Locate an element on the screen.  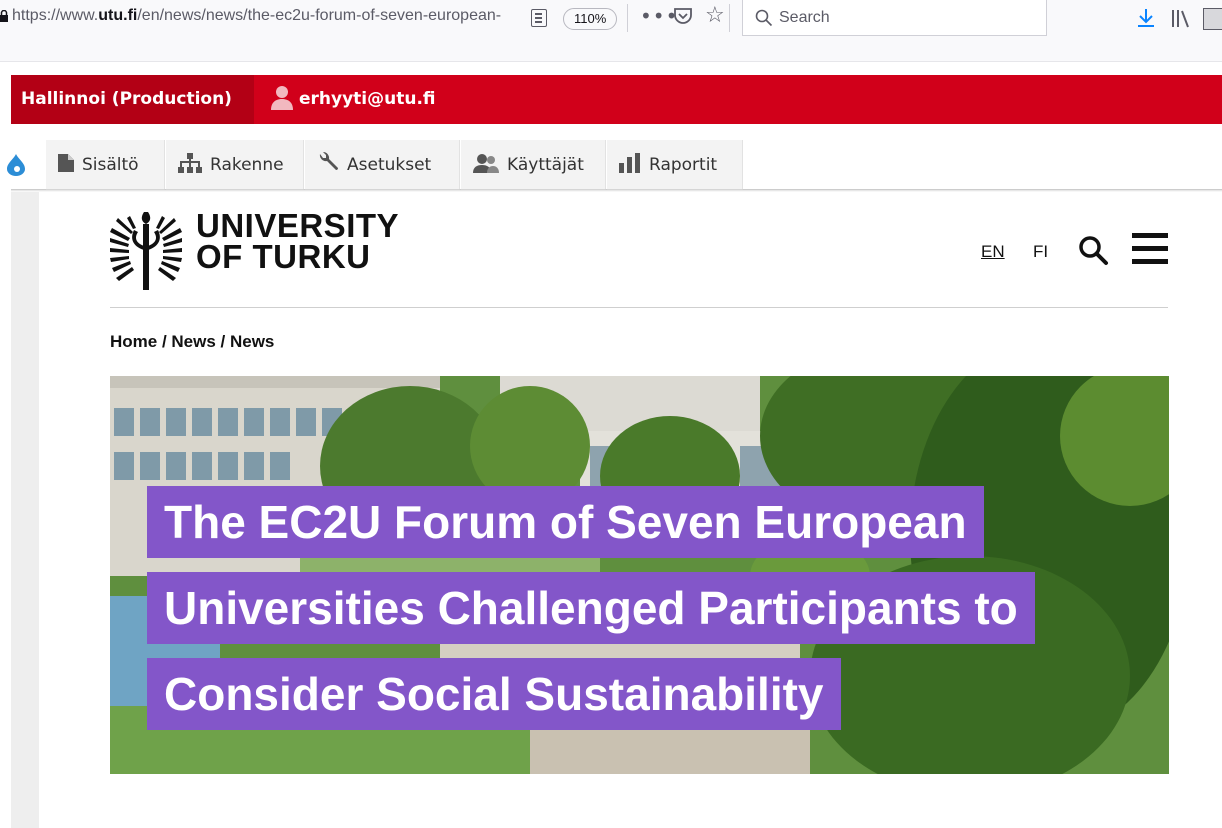
tray-item-reports: Raportit is located at coordinates (675, 165).